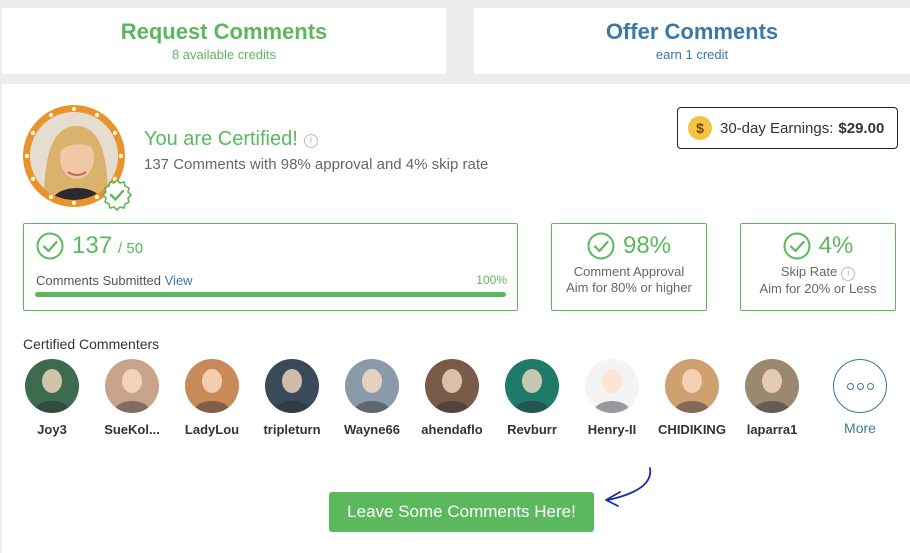 Image resolution: width=910 pixels, height=553 pixels. Describe the element at coordinates (221, 139) in the screenshot. I see `certified-title-text: You are Certified!` at that location.